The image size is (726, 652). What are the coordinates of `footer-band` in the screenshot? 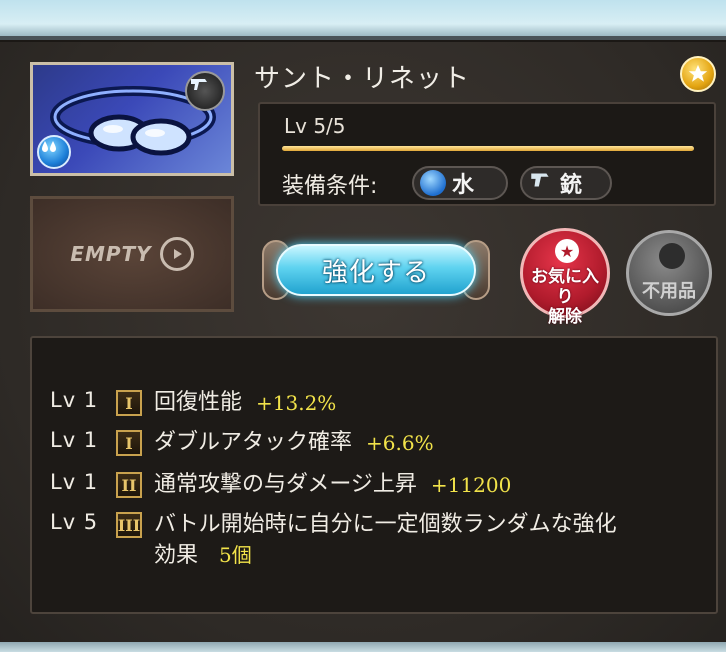 It's located at (363, 647).